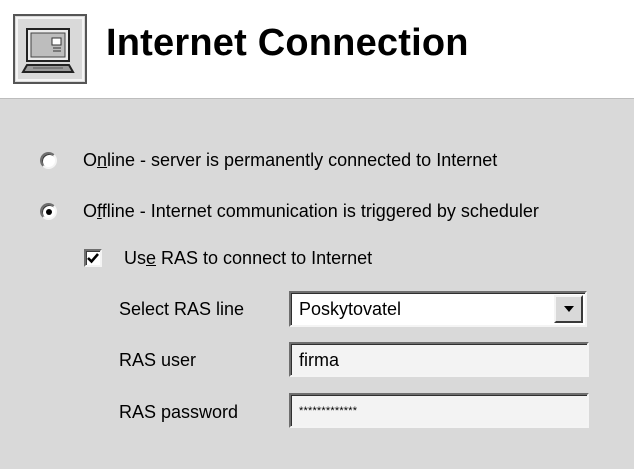 Image resolution: width=634 pixels, height=469 pixels. I want to click on online-radio, so click(48, 160).